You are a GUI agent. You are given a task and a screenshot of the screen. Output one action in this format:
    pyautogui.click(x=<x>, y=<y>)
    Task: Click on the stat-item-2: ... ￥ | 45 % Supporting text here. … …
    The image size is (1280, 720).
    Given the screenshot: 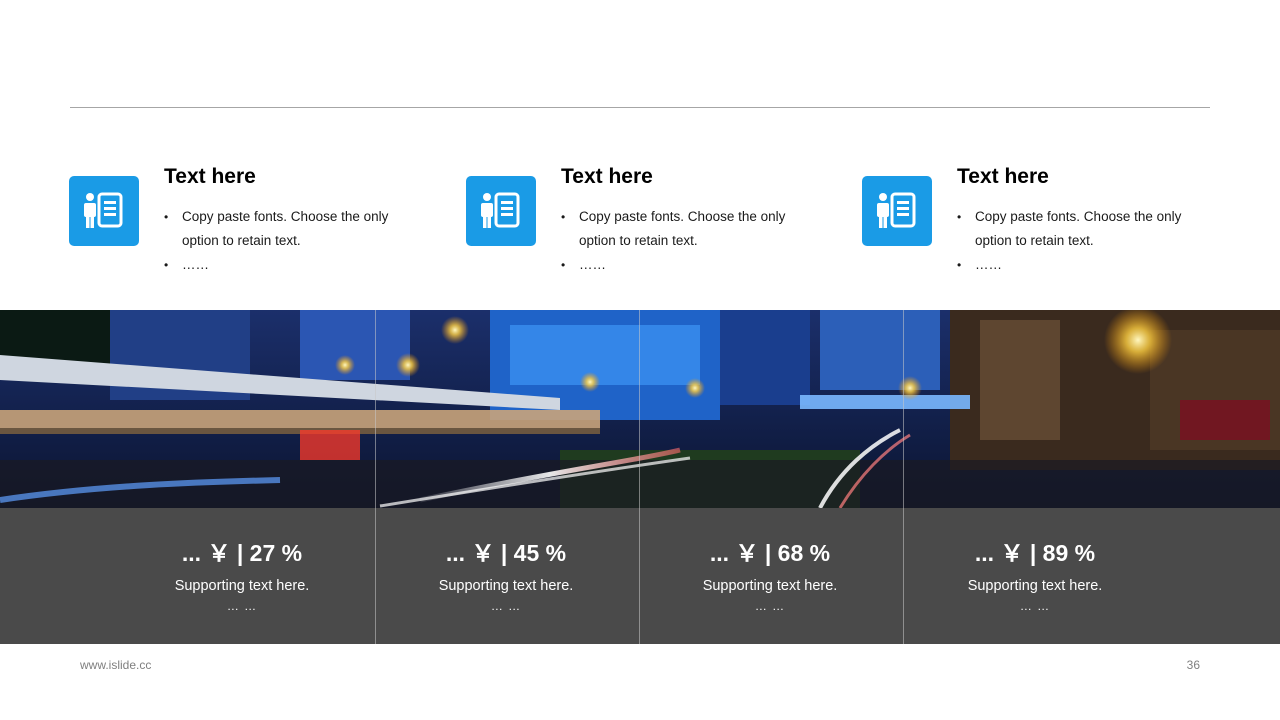 What is the action you would take?
    pyautogui.click(x=506, y=576)
    